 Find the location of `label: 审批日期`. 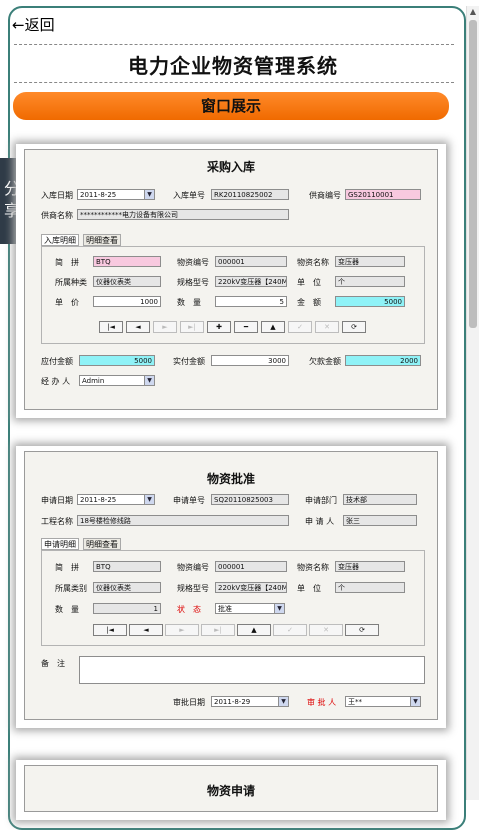

label: 审批日期 is located at coordinates (189, 702).